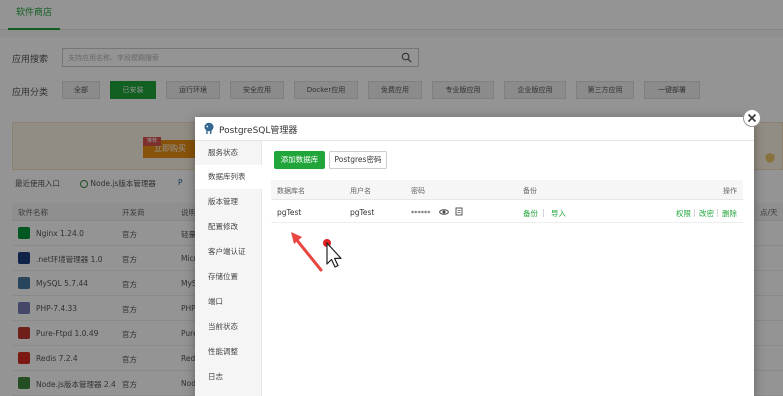  I want to click on close-icon, so click(752, 118).